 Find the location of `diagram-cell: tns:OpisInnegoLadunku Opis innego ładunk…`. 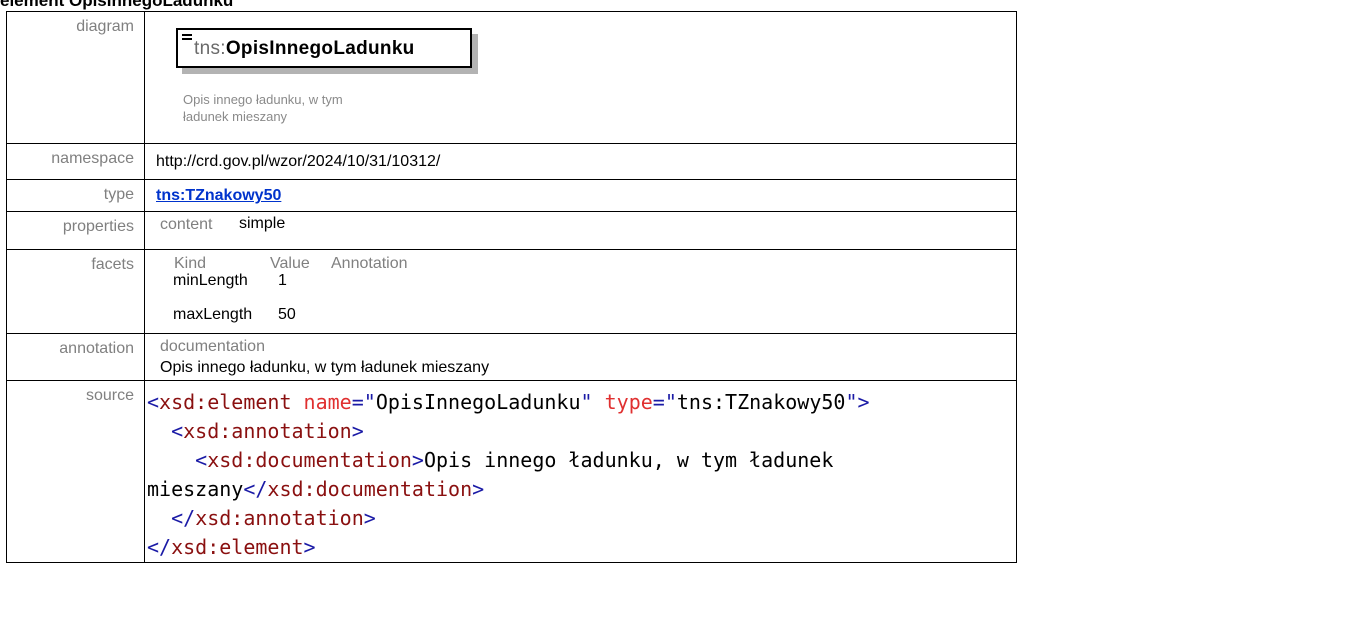

diagram-cell: tns:OpisInnegoLadunku Opis innego ładunk… is located at coordinates (580, 77).